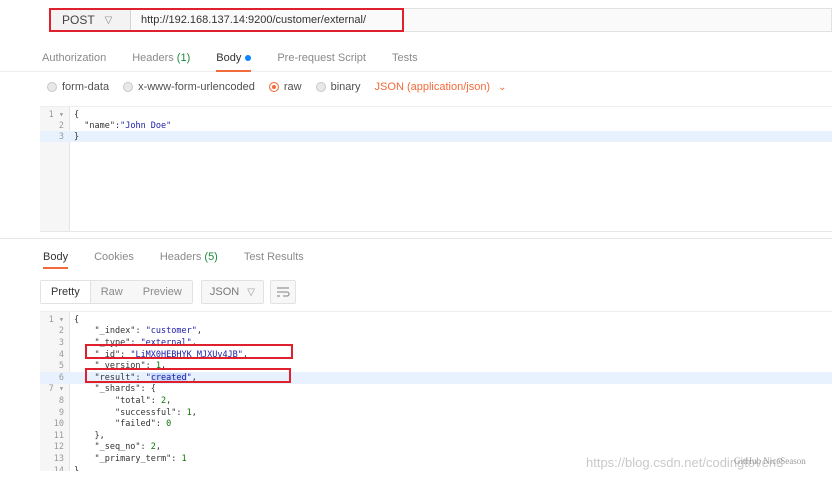 The height and width of the screenshot is (483, 832). I want to click on tab-response-headers: Headers (5), so click(189, 257).